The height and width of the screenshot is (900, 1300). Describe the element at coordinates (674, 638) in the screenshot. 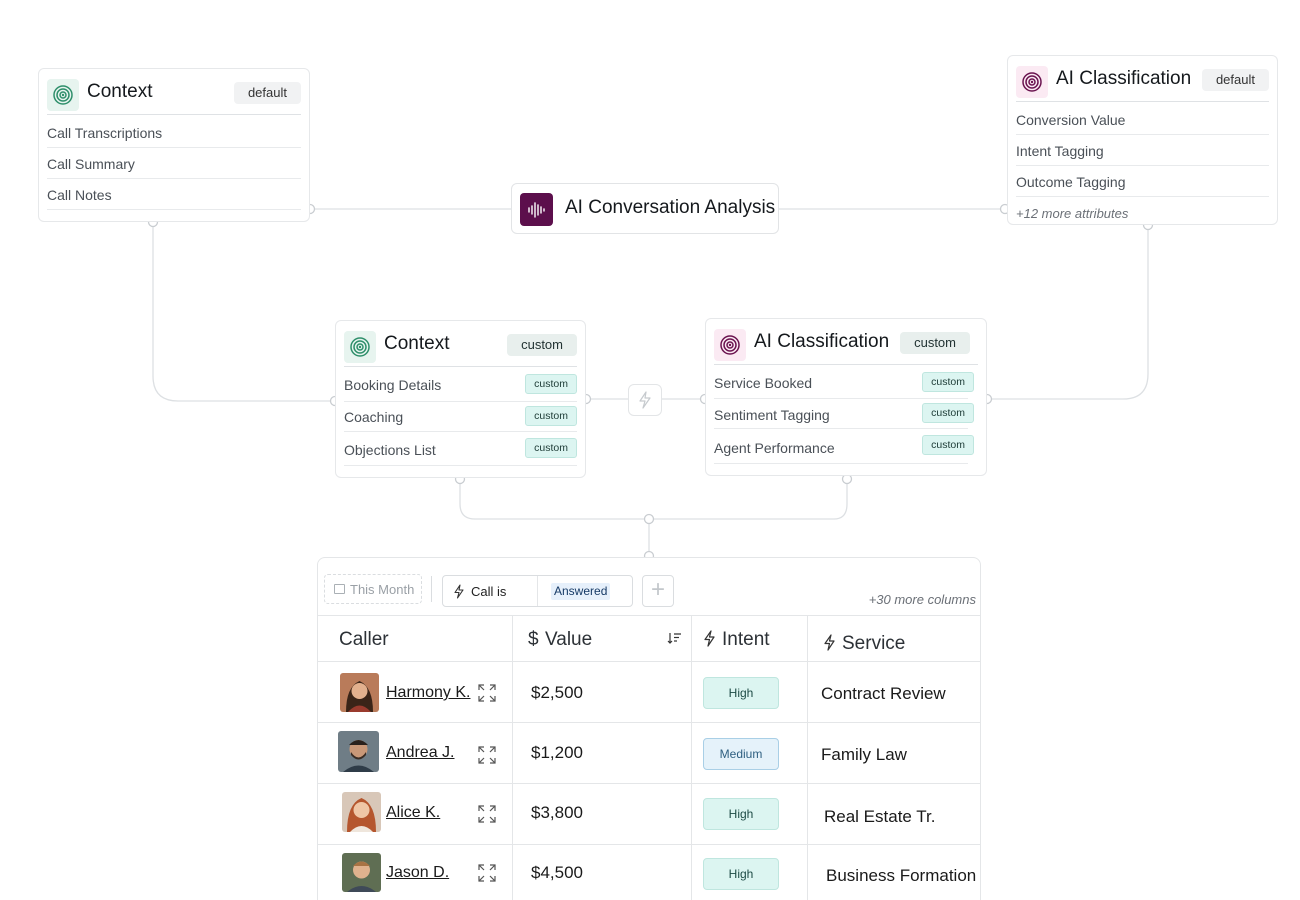

I see `sort-icon` at that location.